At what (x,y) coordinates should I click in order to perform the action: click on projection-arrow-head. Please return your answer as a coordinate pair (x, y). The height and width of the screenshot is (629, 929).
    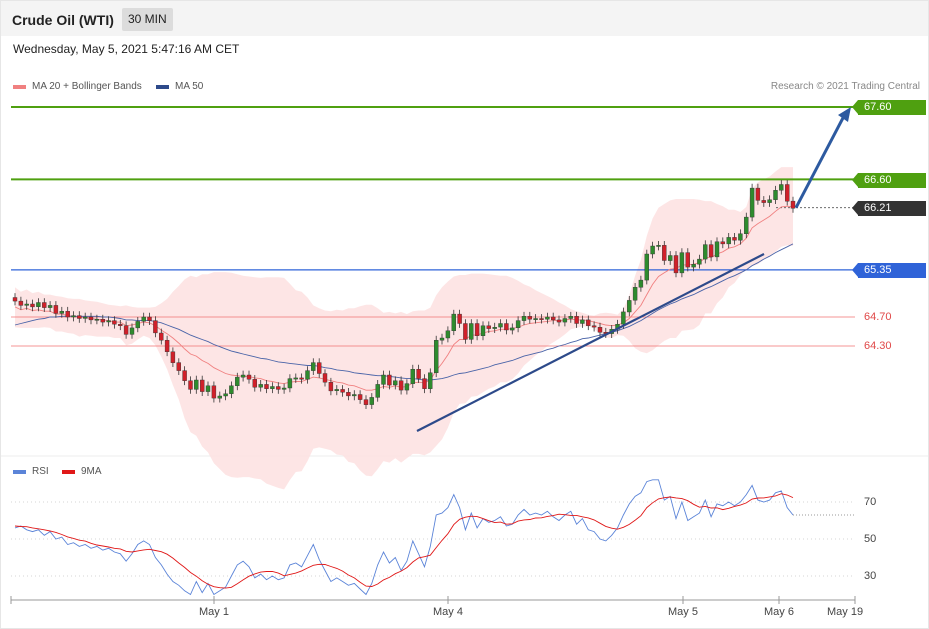
    Looking at the image, I should click on (844, 114).